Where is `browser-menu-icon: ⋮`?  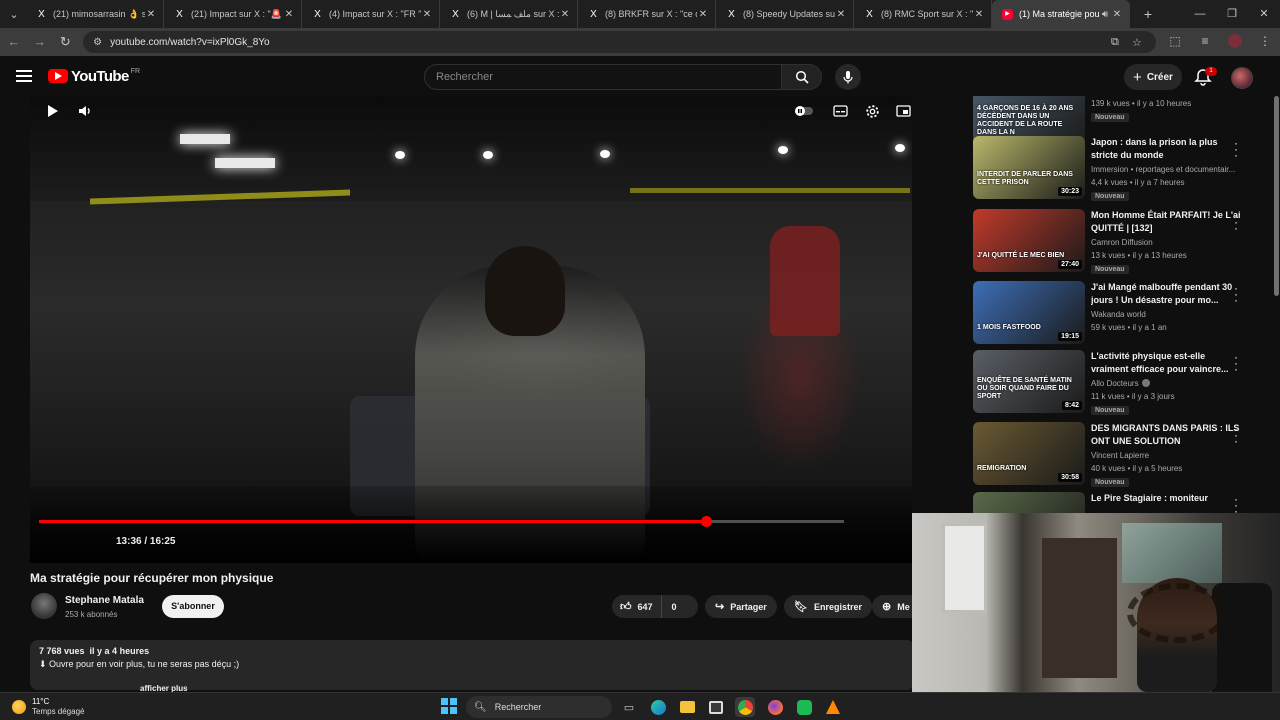
browser-menu-icon: ⋮ is located at coordinates (1265, 42).